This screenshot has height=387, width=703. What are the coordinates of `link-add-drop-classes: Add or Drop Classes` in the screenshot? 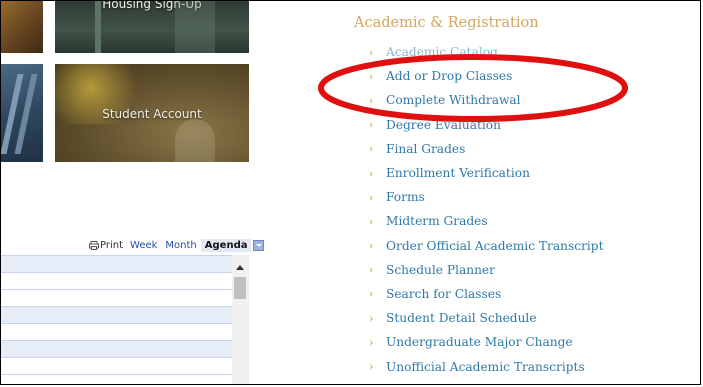 It's located at (449, 76).